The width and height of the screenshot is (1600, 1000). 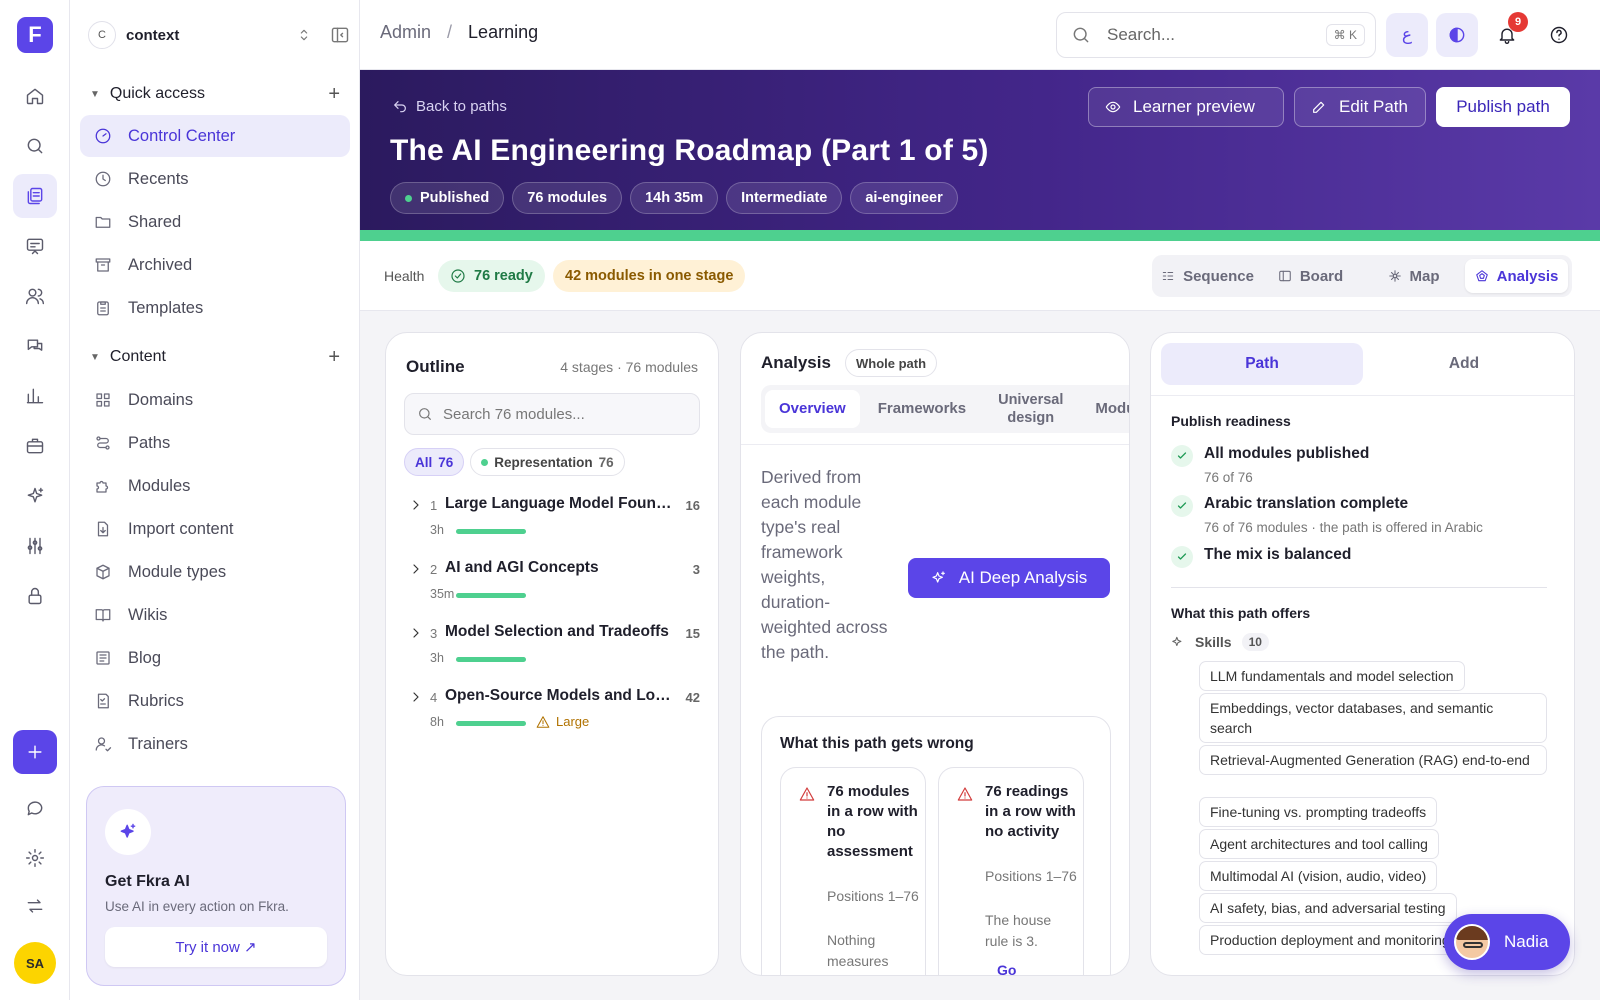 What do you see at coordinates (461, 106) in the screenshot?
I see `back-label: Back to paths` at bounding box center [461, 106].